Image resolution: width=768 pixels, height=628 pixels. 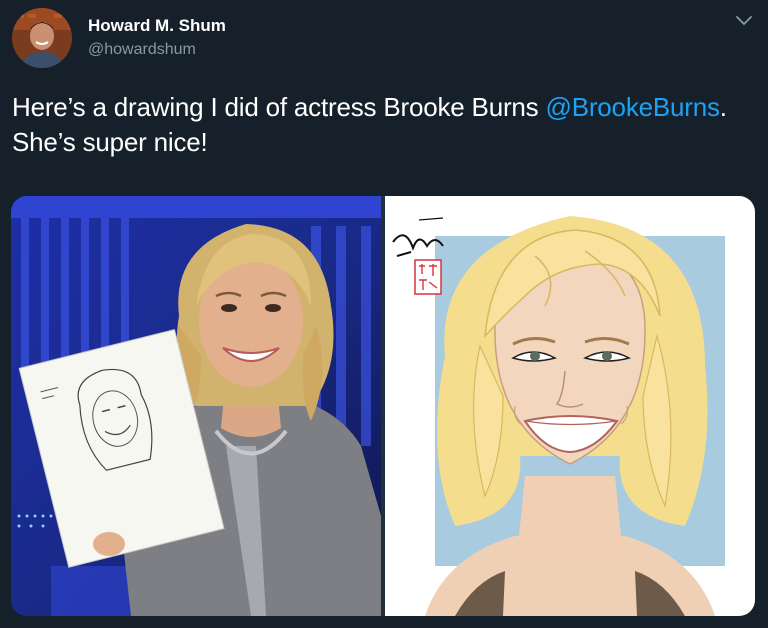 What do you see at coordinates (42, 38) in the screenshot?
I see `avatar` at bounding box center [42, 38].